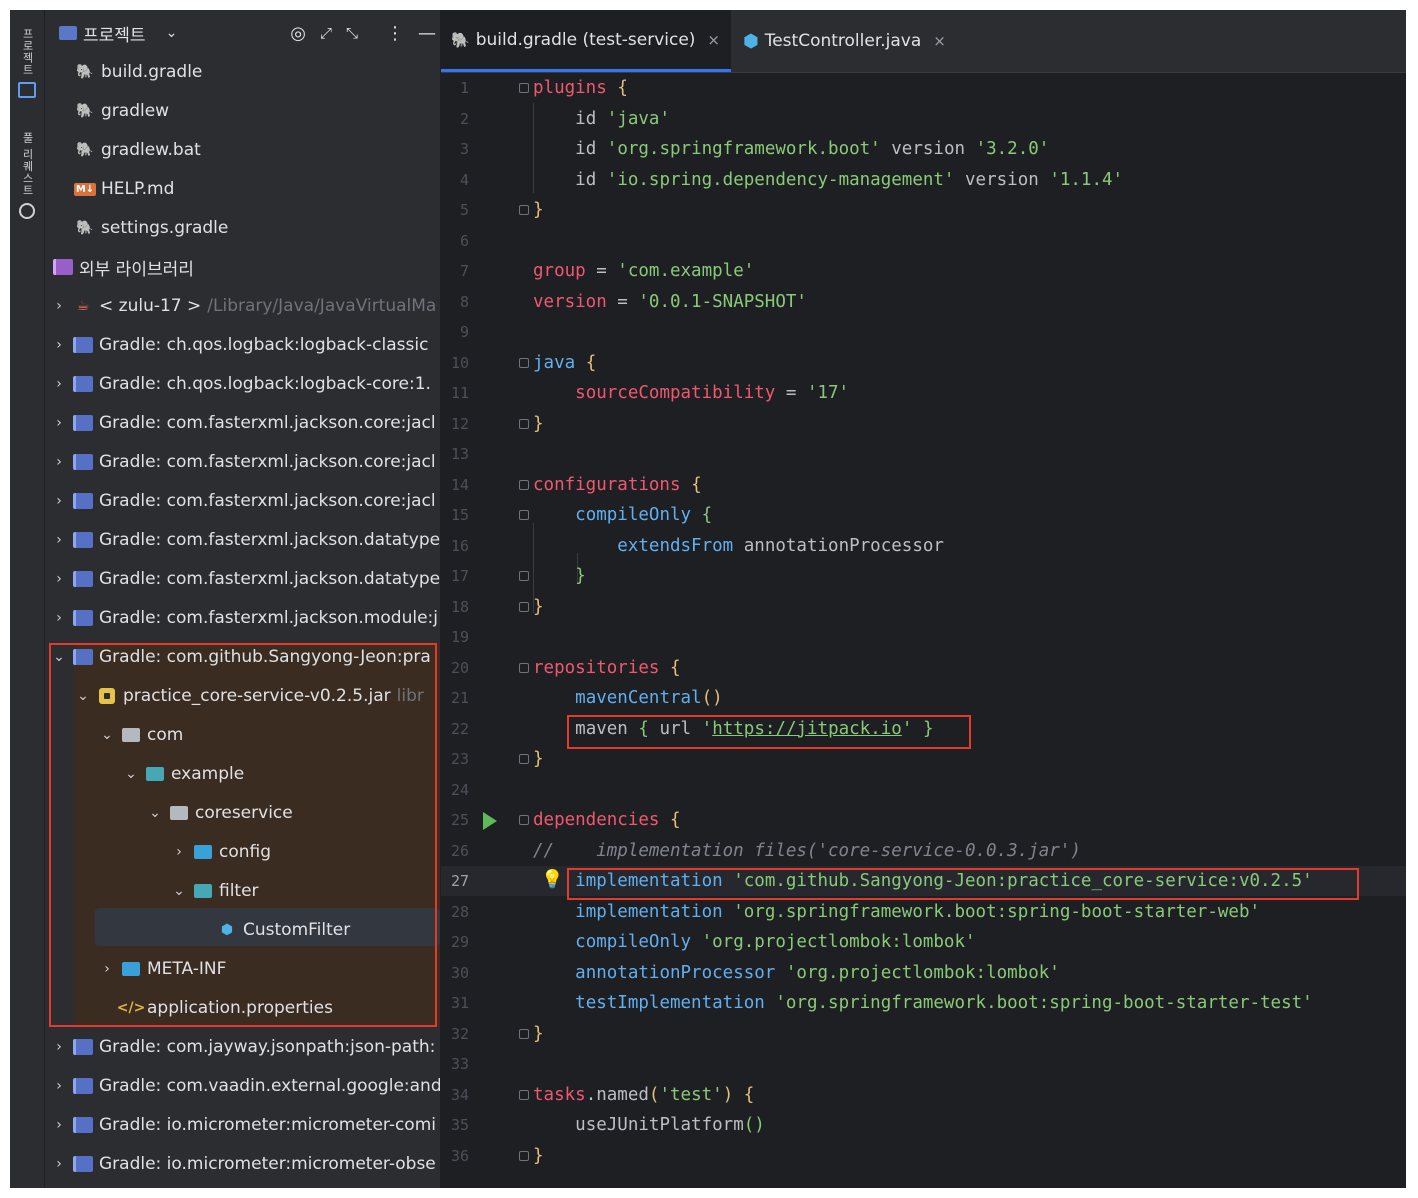  What do you see at coordinates (27, 90) in the screenshot?
I see `project-tool-icon` at bounding box center [27, 90].